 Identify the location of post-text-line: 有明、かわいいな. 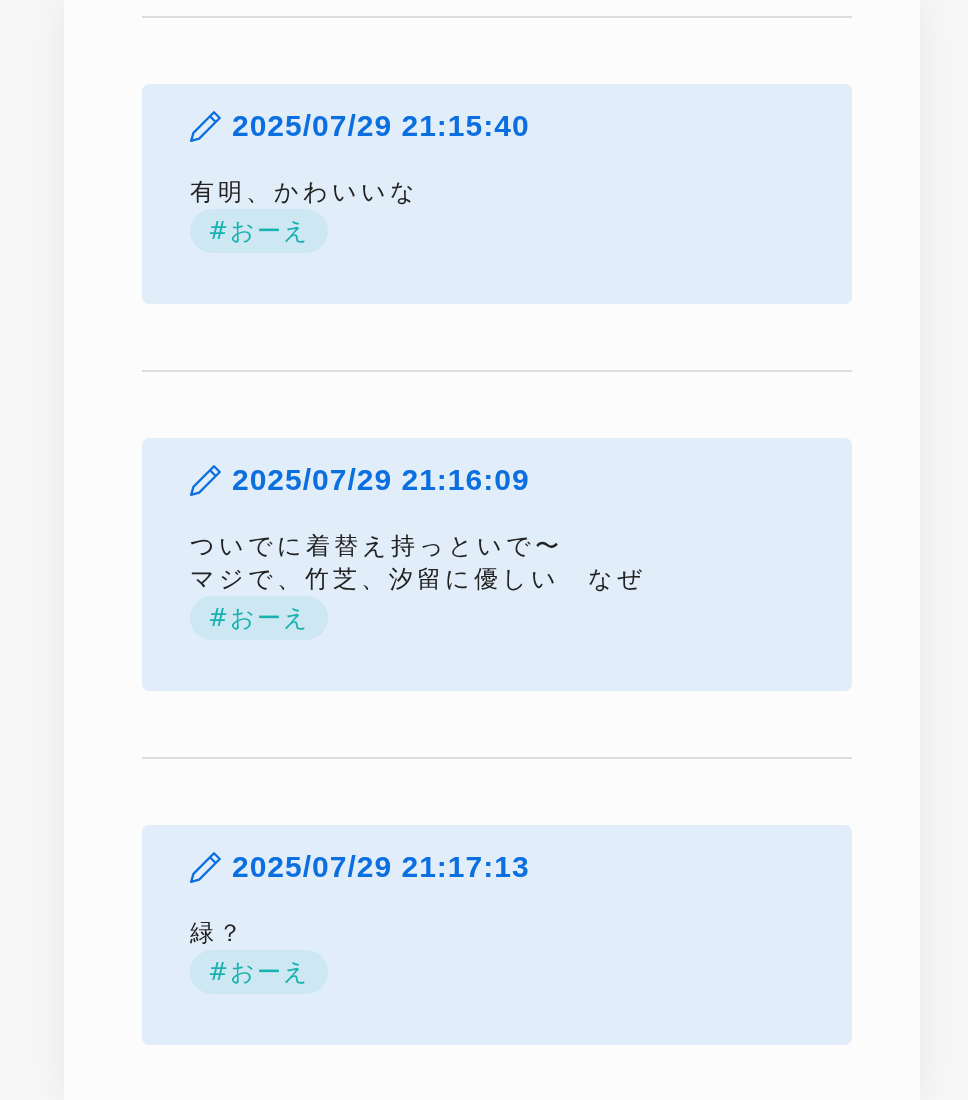
(305, 192).